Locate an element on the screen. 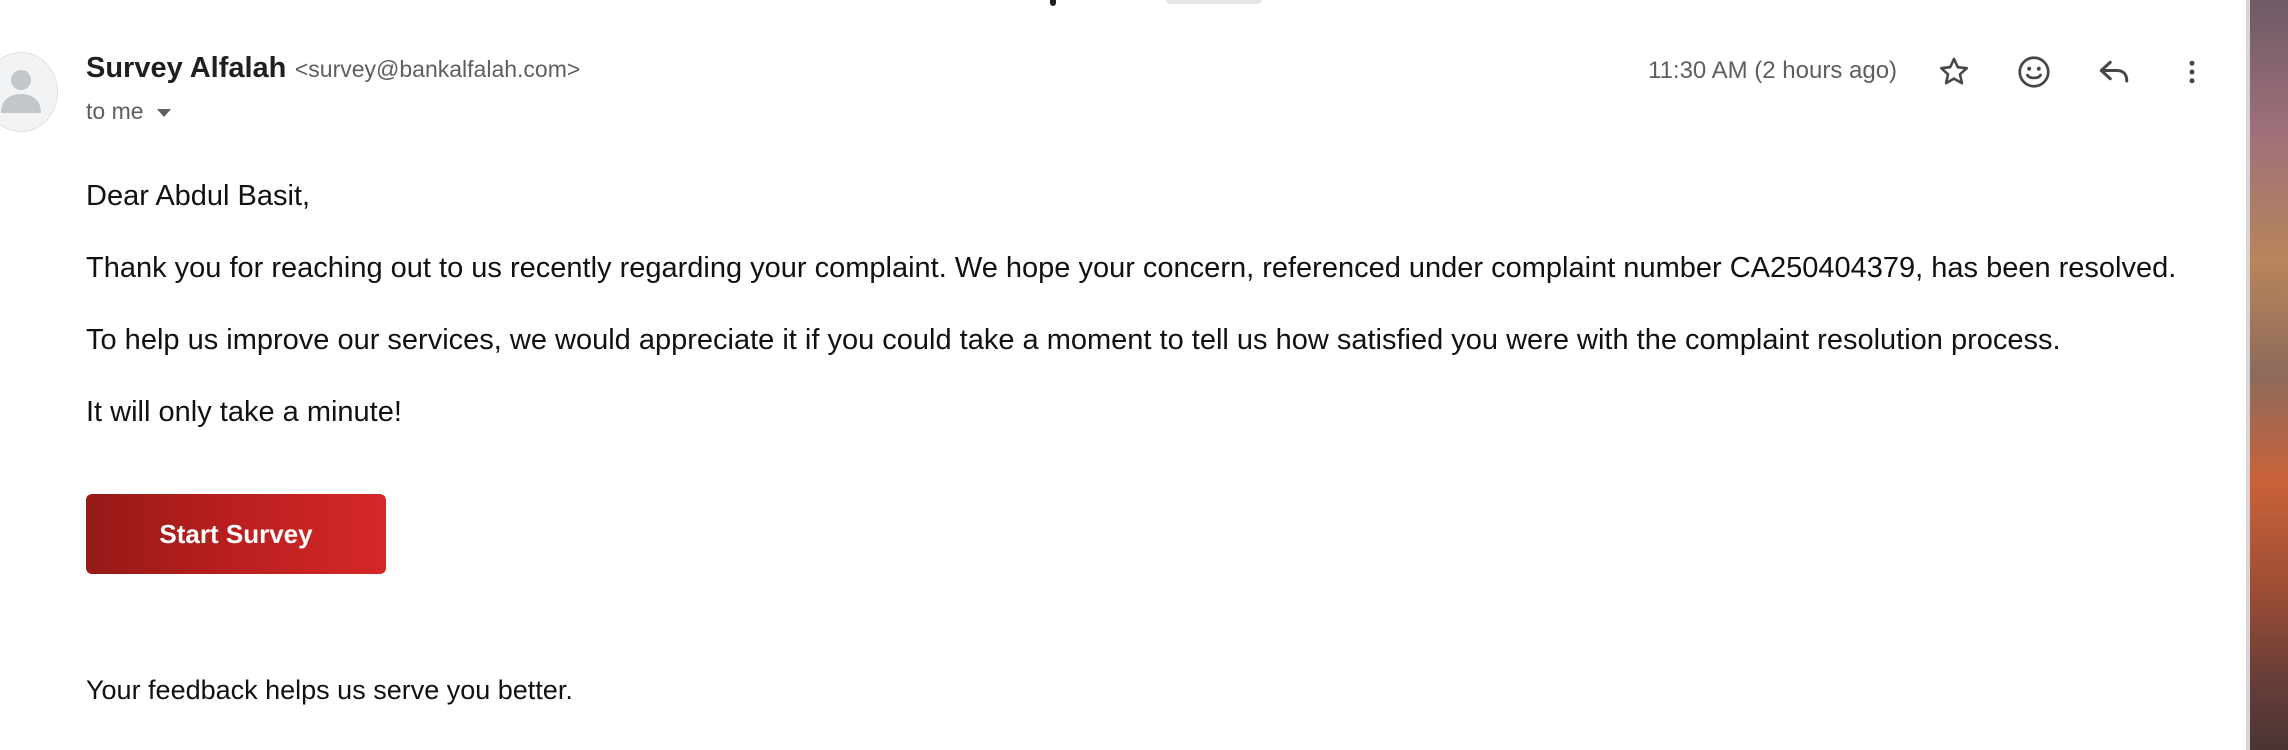 The image size is (2288, 750). star-icon is located at coordinates (1954, 71).